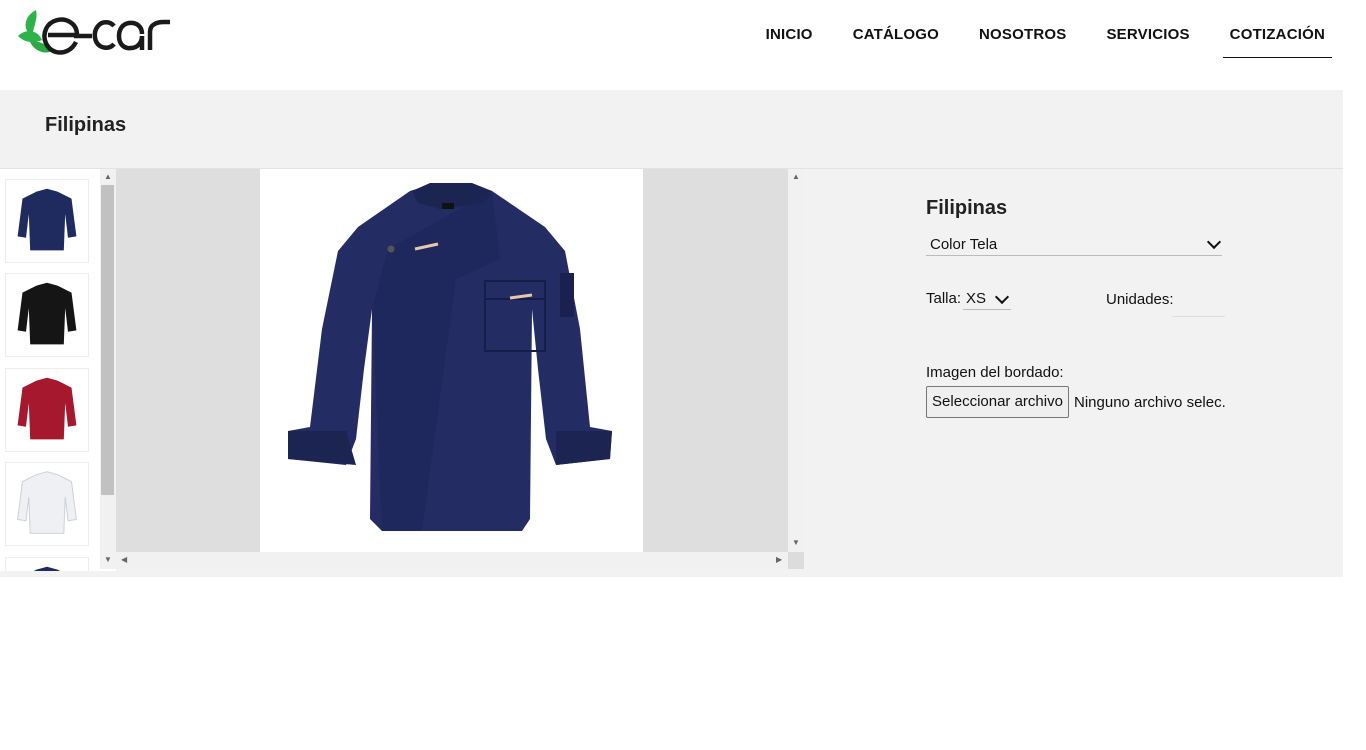 This screenshot has width=1366, height=750. I want to click on size-label: Talla:, so click(944, 298).